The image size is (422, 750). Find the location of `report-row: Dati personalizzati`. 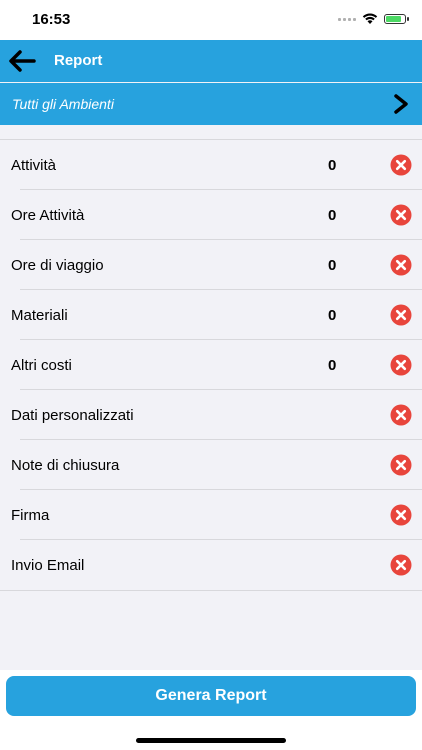

report-row: Dati personalizzati is located at coordinates (211, 415).